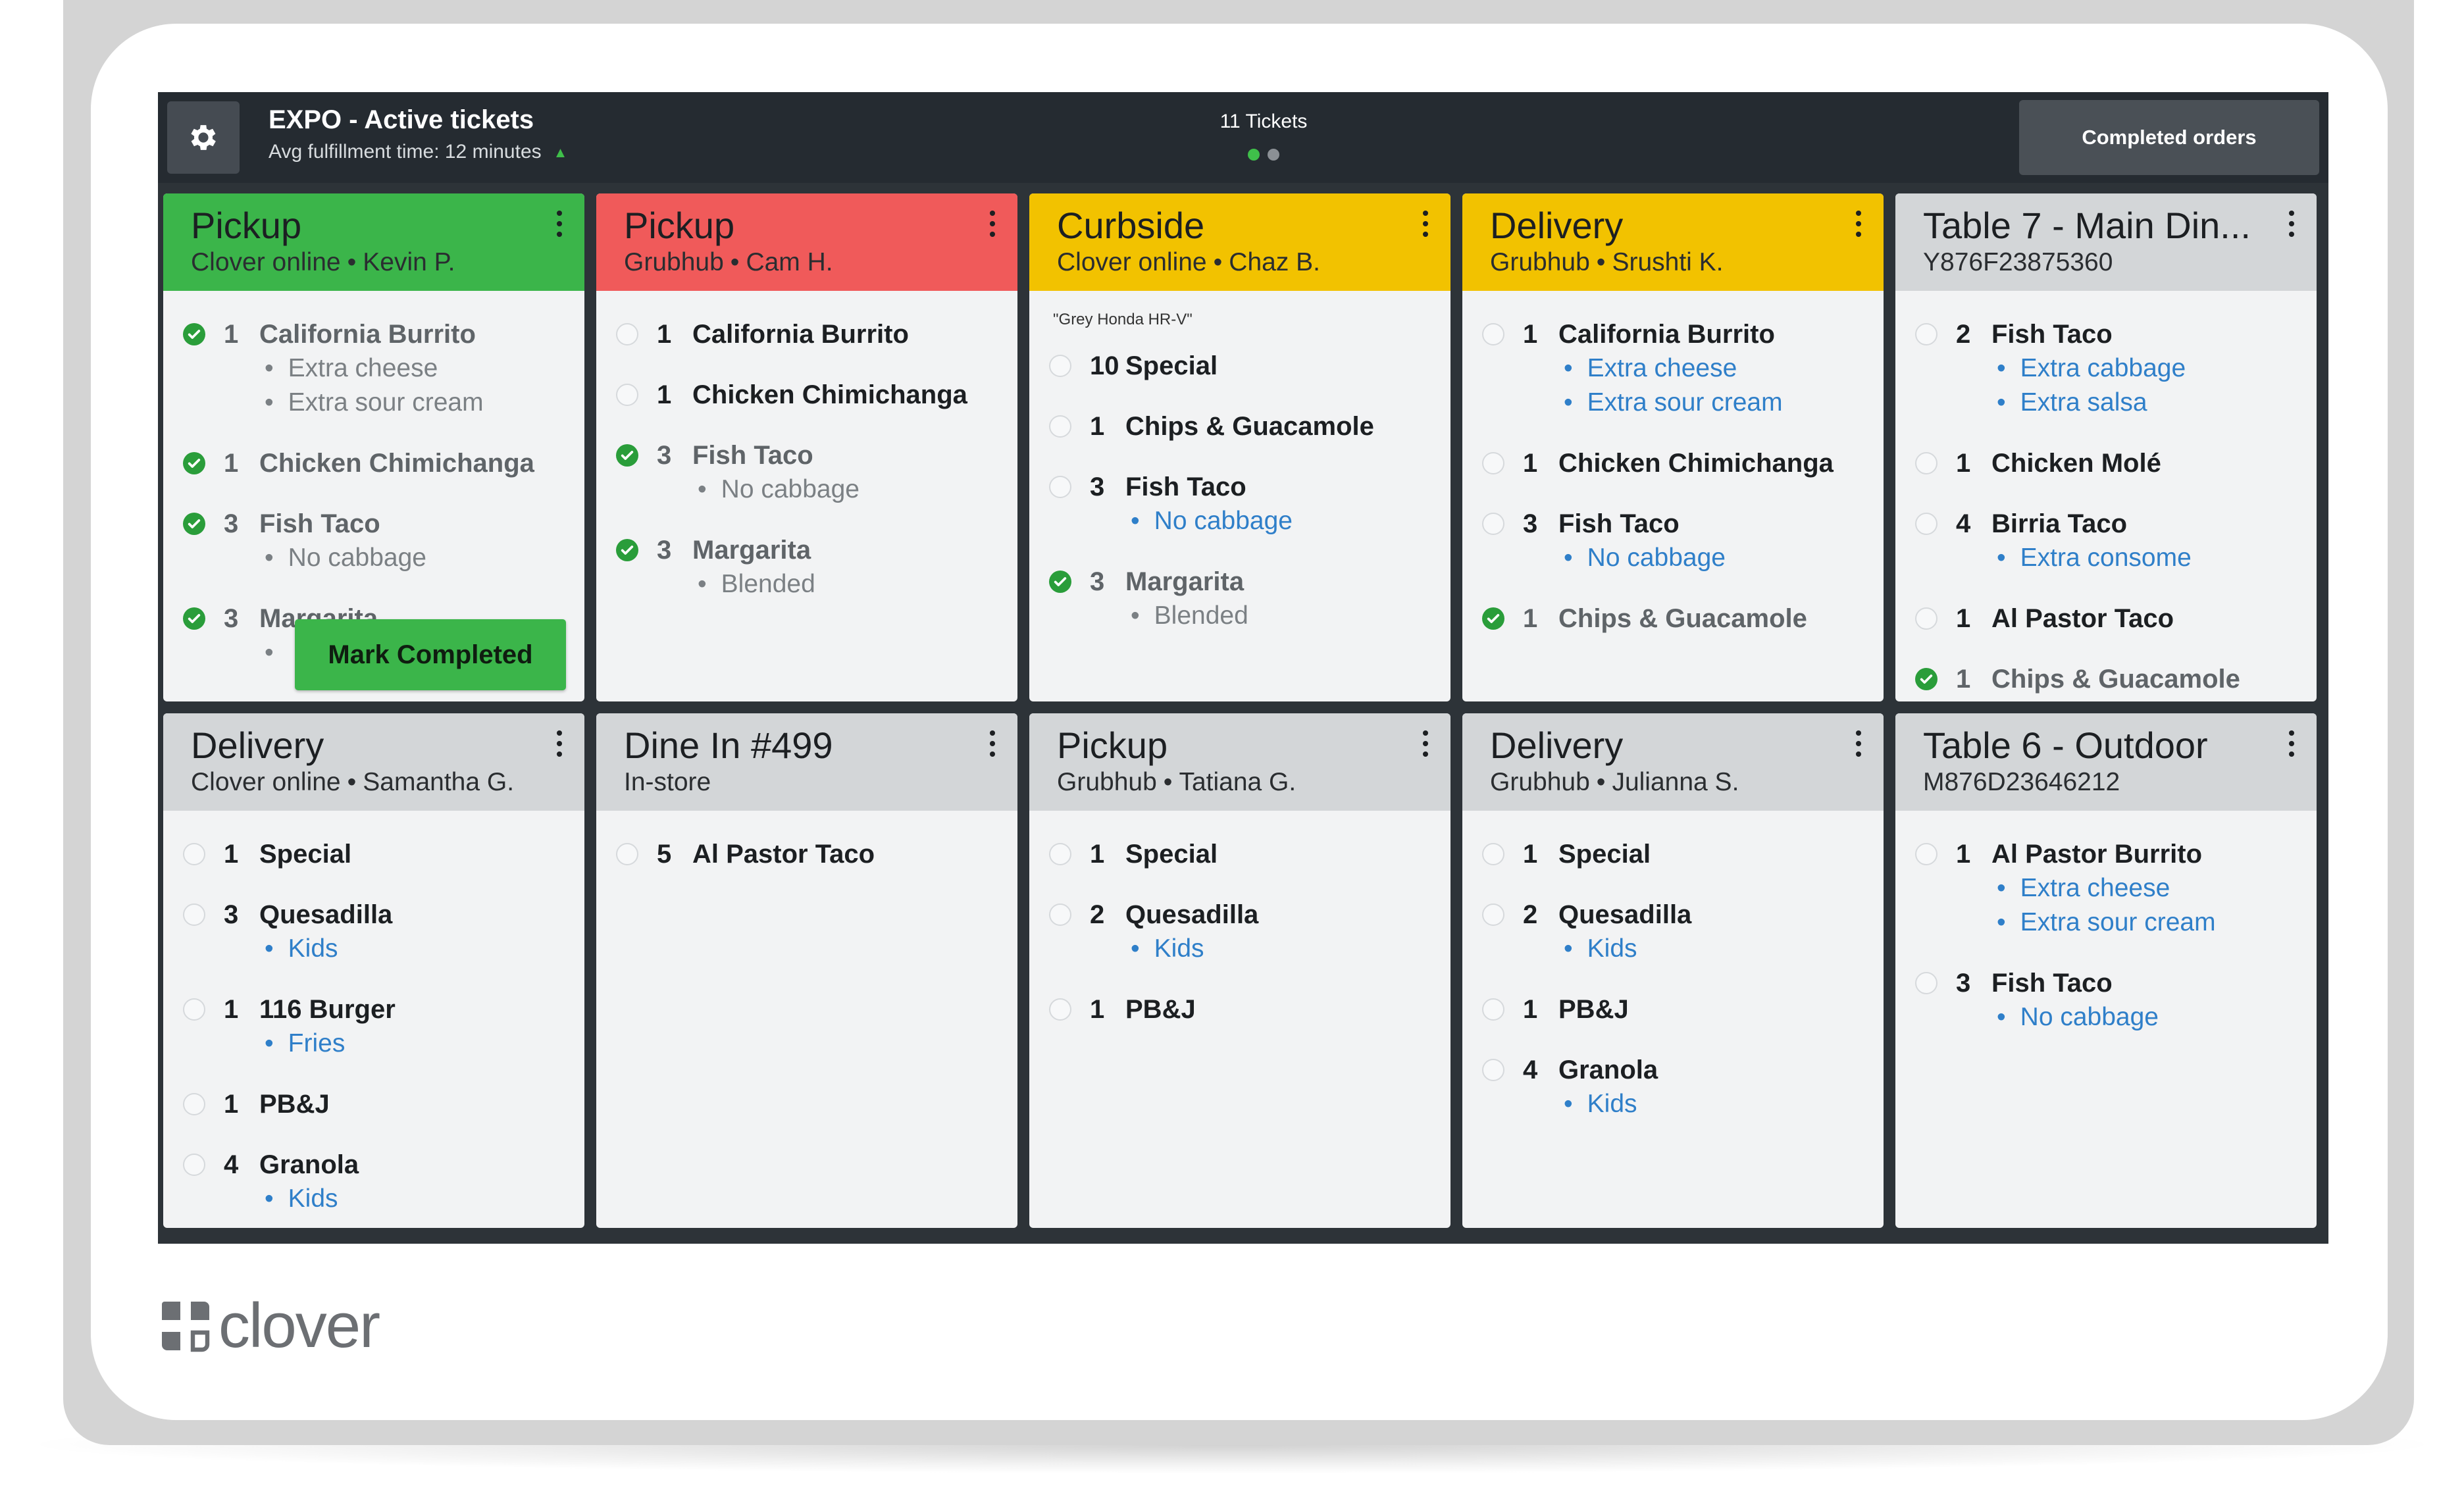  What do you see at coordinates (2106, 242) in the screenshot?
I see `ticket-header: Table 7 - Main Din... Y876F23875360` at bounding box center [2106, 242].